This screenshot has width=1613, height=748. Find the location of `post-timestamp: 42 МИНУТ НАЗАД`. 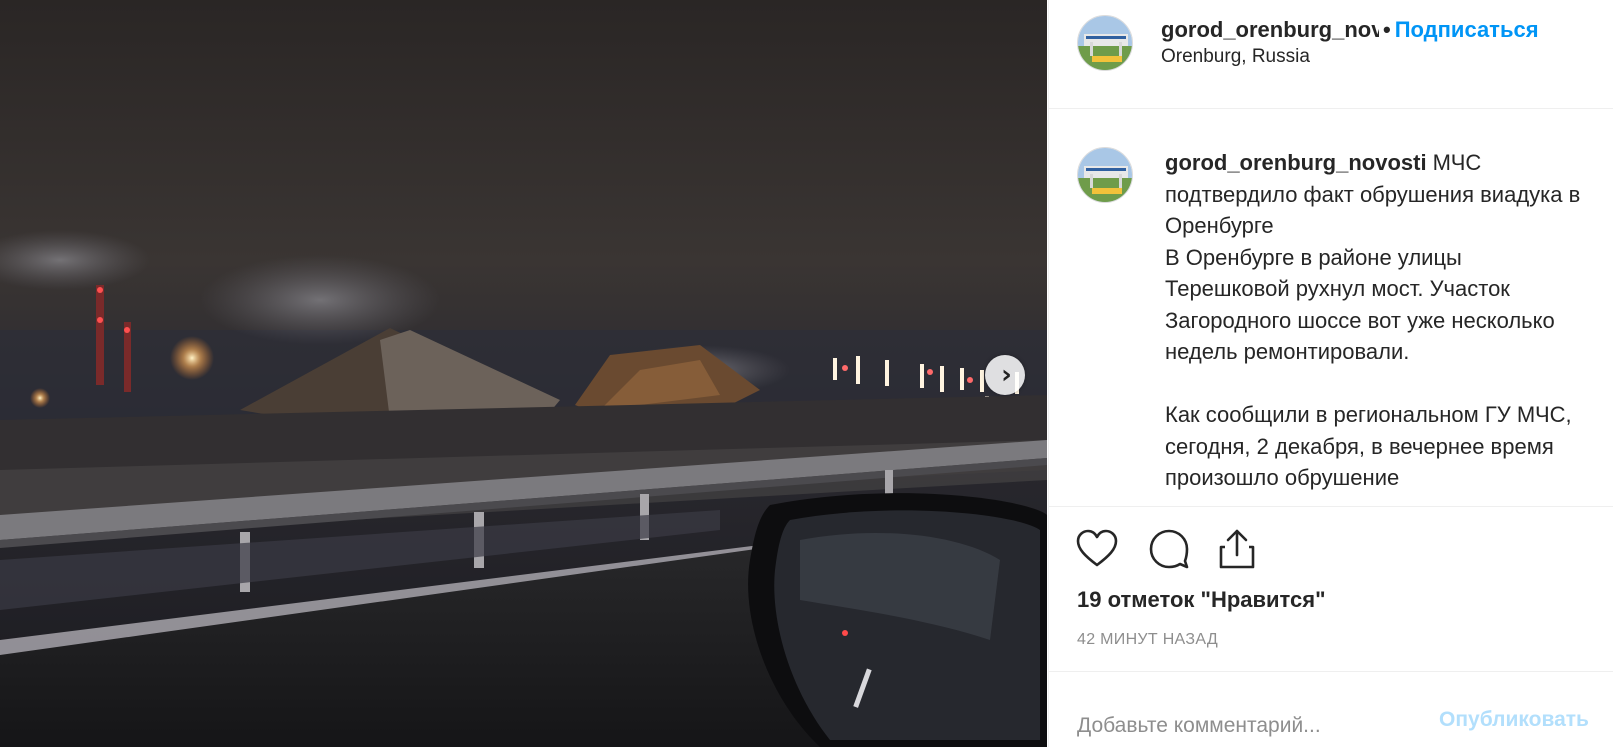

post-timestamp: 42 МИНУТ НАЗАД is located at coordinates (1147, 640).